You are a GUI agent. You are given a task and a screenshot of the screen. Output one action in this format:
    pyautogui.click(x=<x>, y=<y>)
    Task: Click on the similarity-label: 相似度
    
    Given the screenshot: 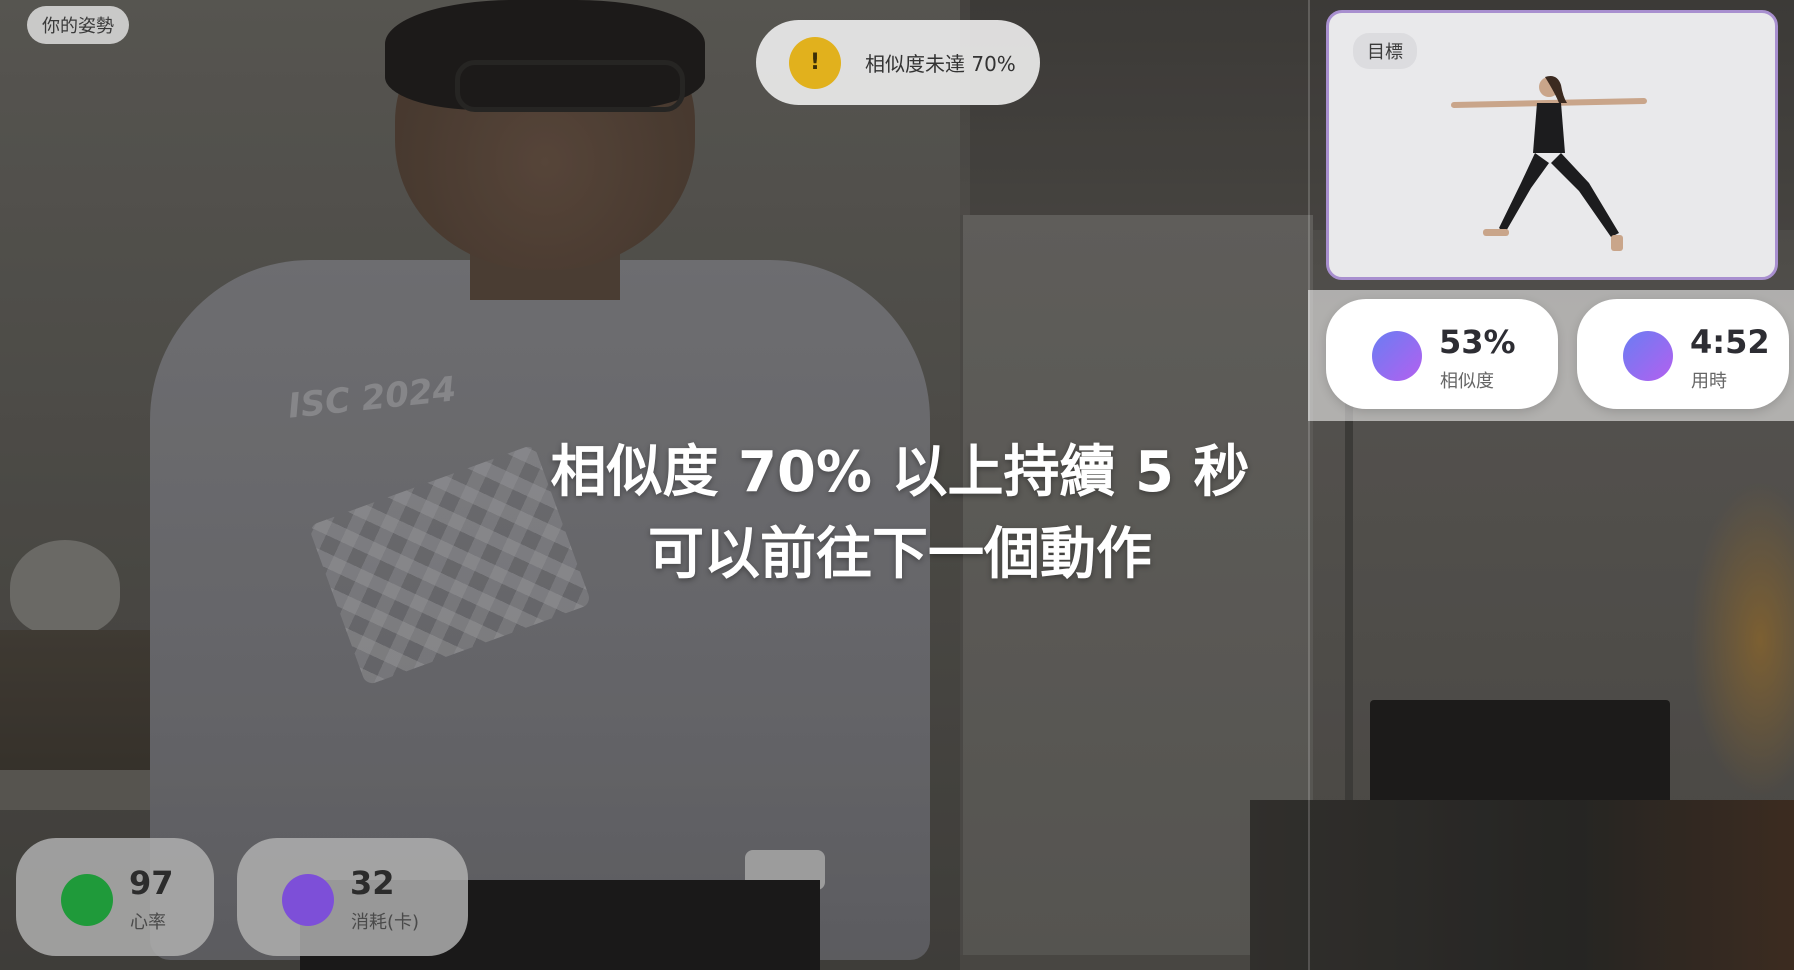 What is the action you would take?
    pyautogui.click(x=1467, y=381)
    